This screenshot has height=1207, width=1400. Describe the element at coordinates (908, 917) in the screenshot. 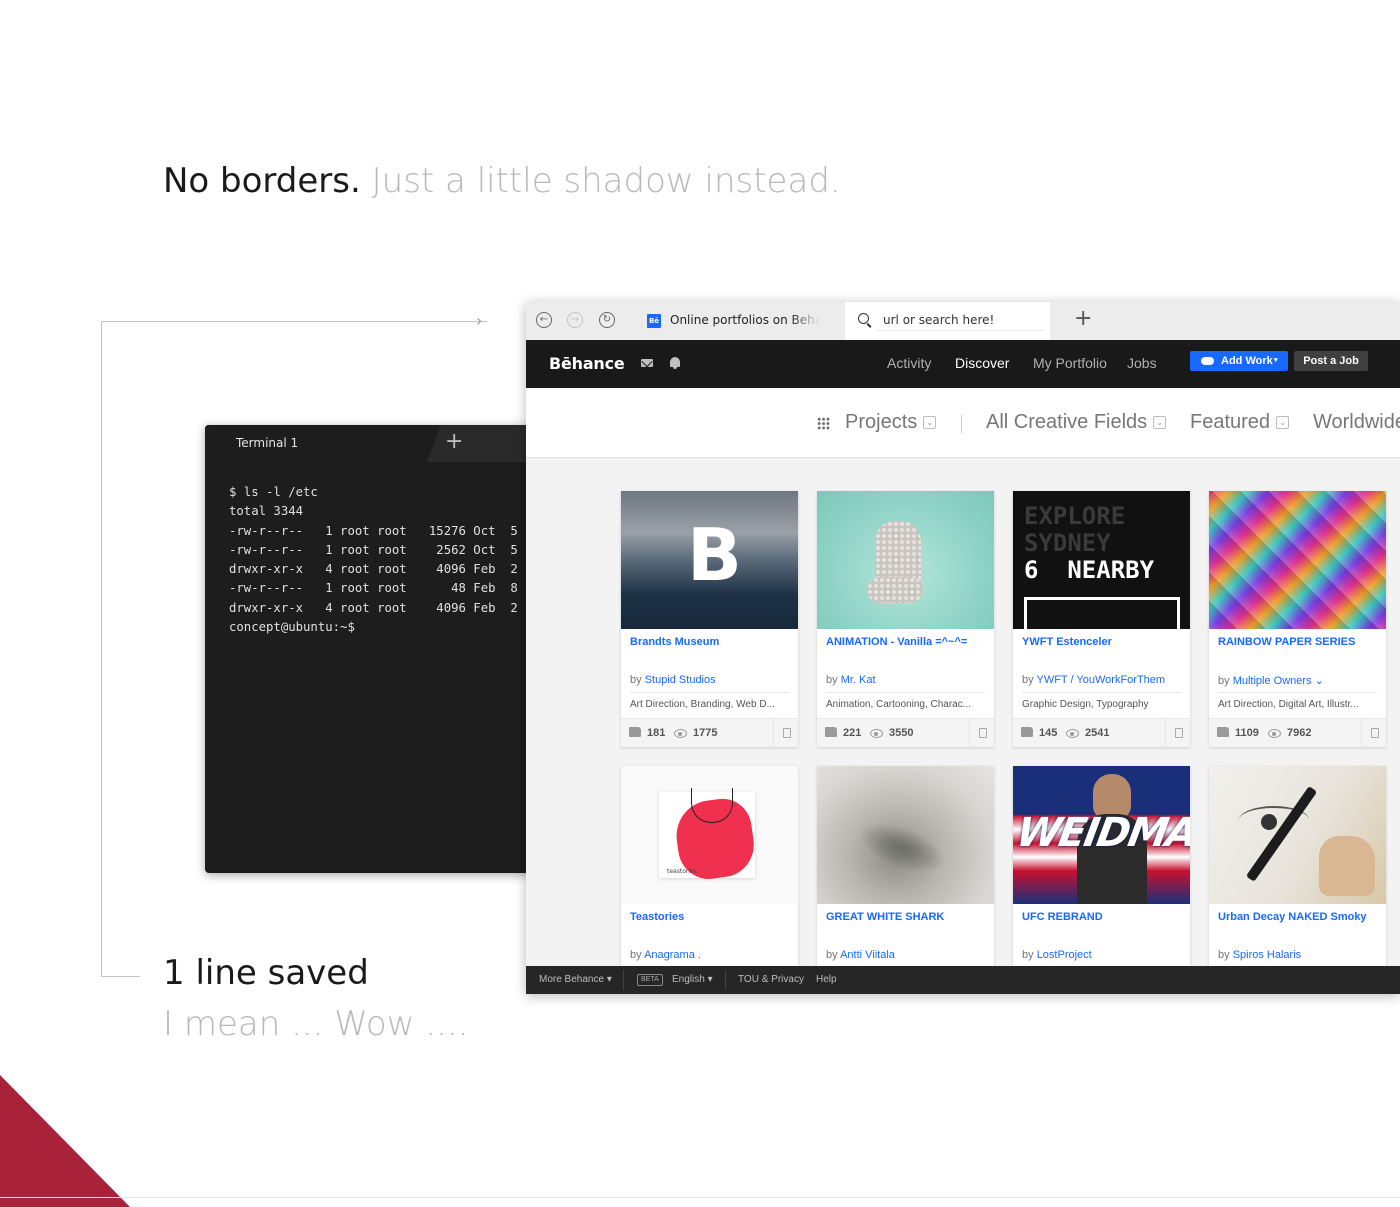

I see `project-title: GREAT WHITE SHARK` at that location.